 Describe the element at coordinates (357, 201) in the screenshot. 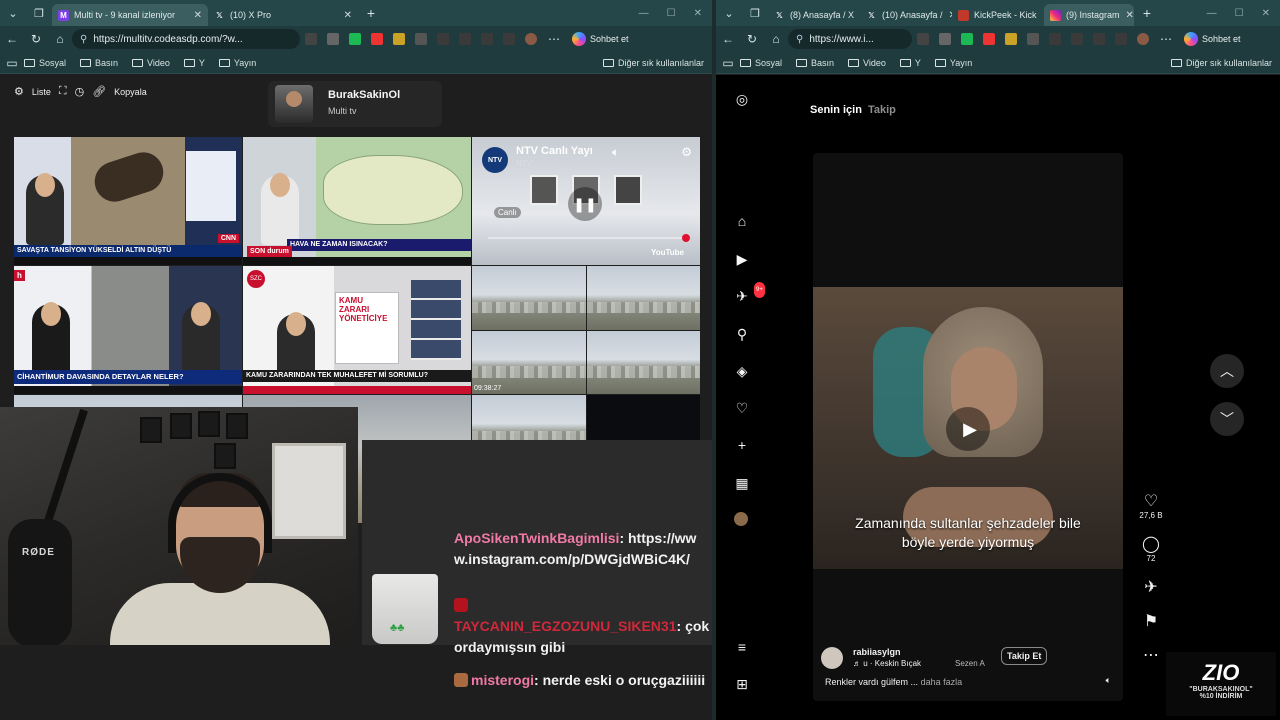

I see `stream-tile: HAVA NE ZAMAN ISINACAK? SON durum` at that location.